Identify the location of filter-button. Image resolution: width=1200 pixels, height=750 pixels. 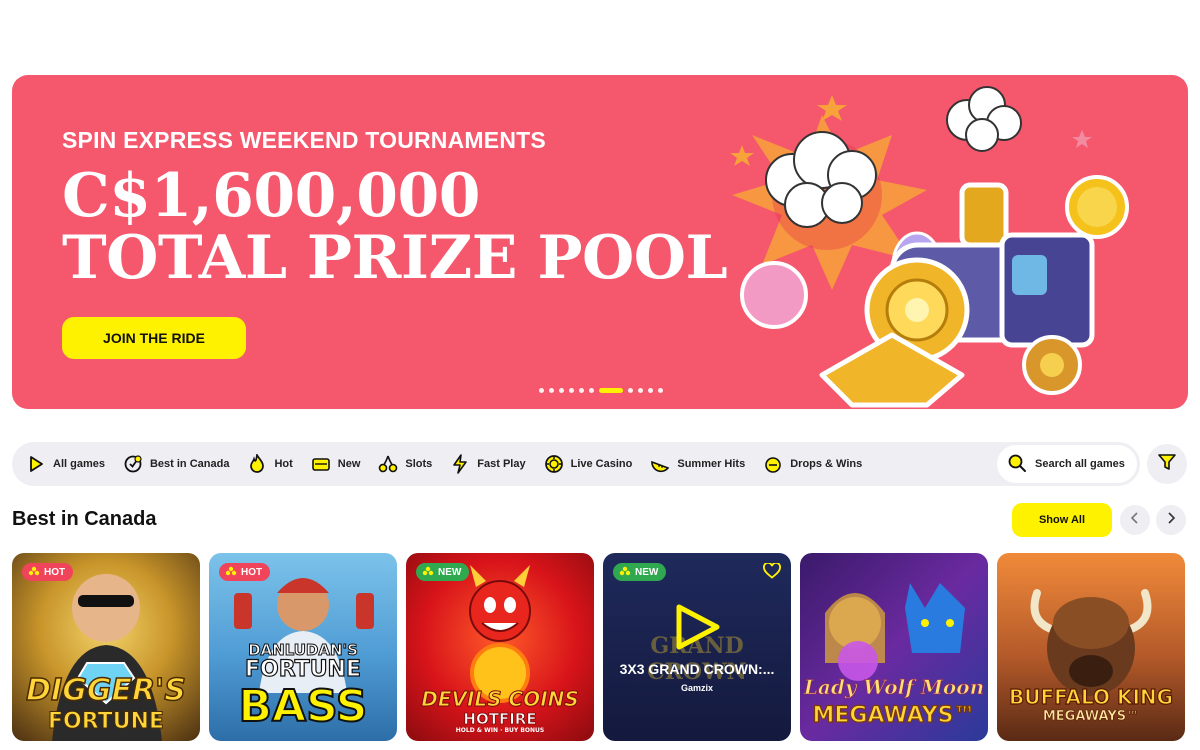
(1167, 464).